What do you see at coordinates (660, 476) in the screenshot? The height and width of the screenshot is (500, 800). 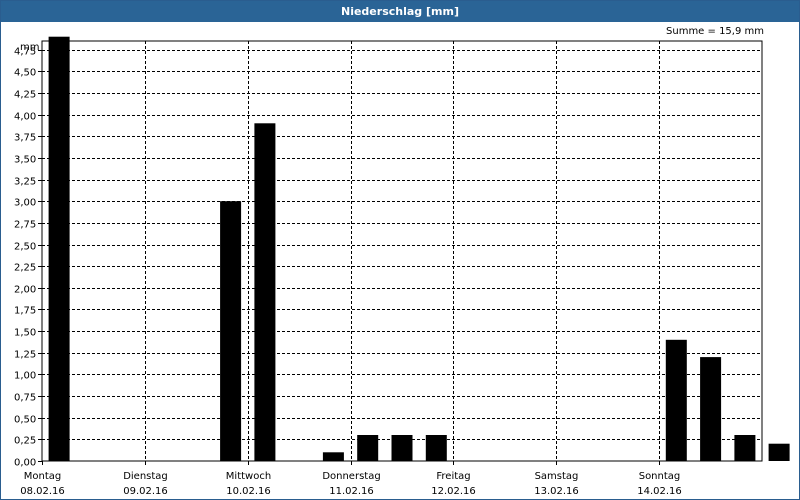 I see `x-tick-label-day: Sonntag` at bounding box center [660, 476].